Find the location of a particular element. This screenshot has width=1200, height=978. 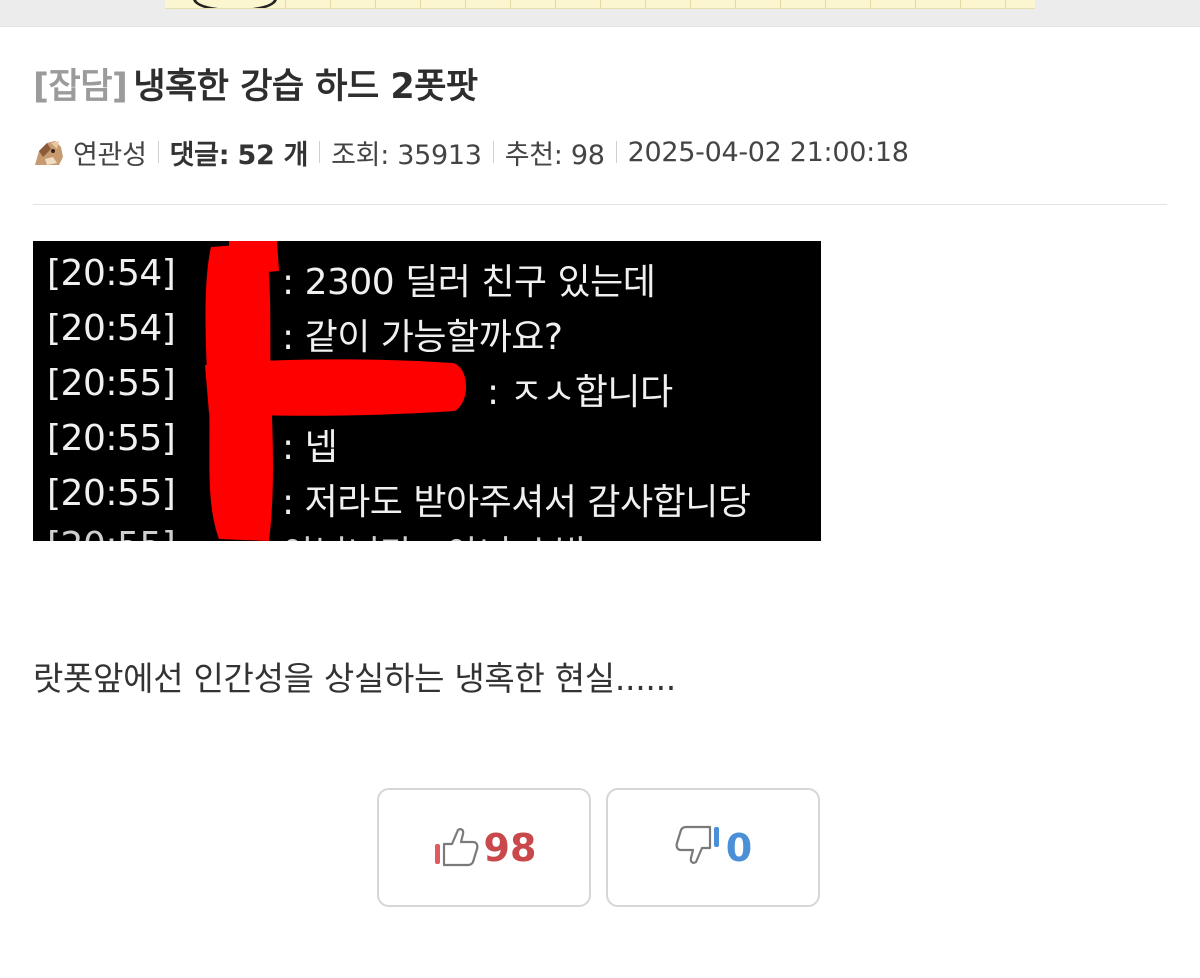

upvote-button: 98 is located at coordinates (484, 847).